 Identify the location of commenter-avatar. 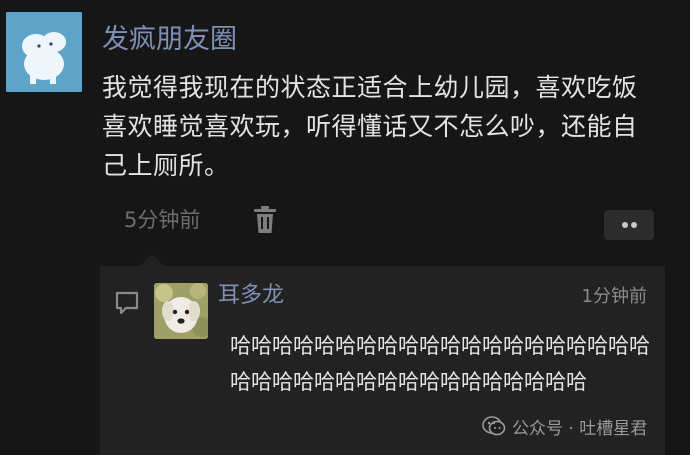
(181, 311).